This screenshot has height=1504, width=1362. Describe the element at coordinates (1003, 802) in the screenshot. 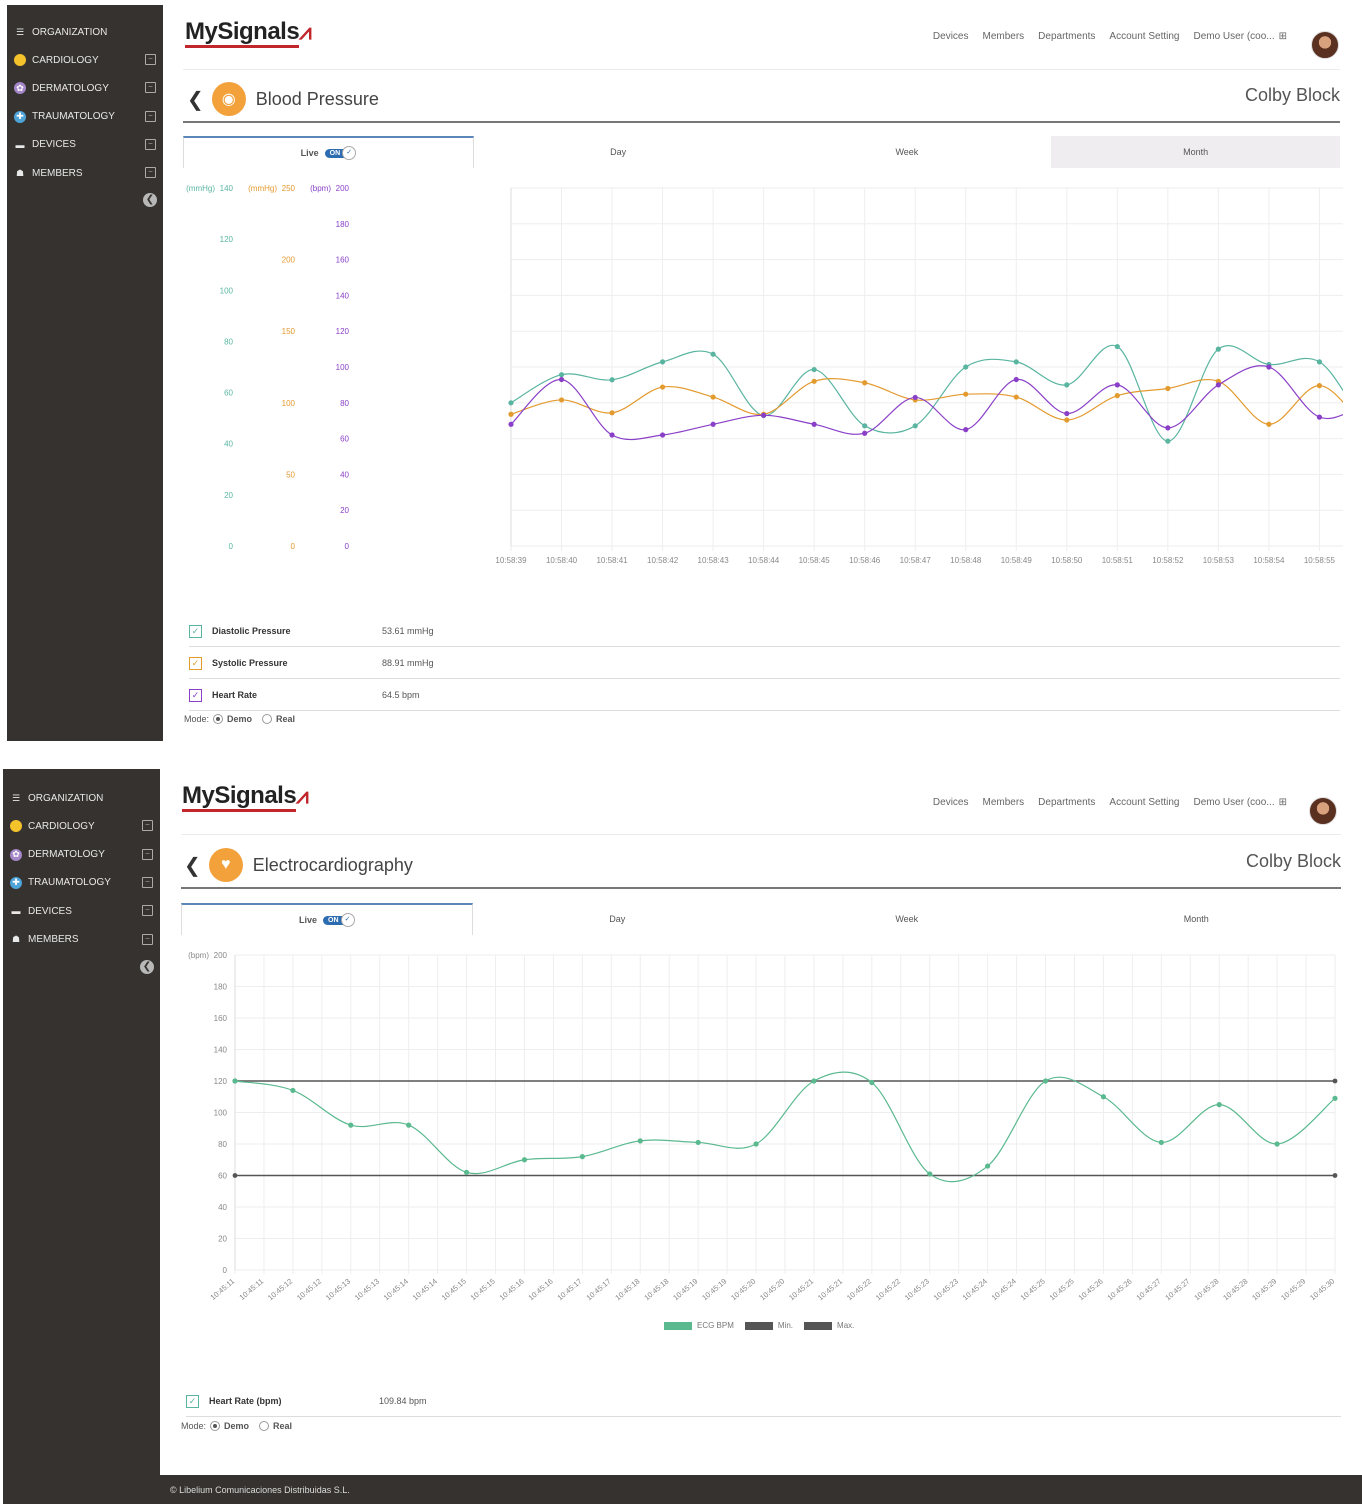

I see `nav-link-1: Members` at that location.